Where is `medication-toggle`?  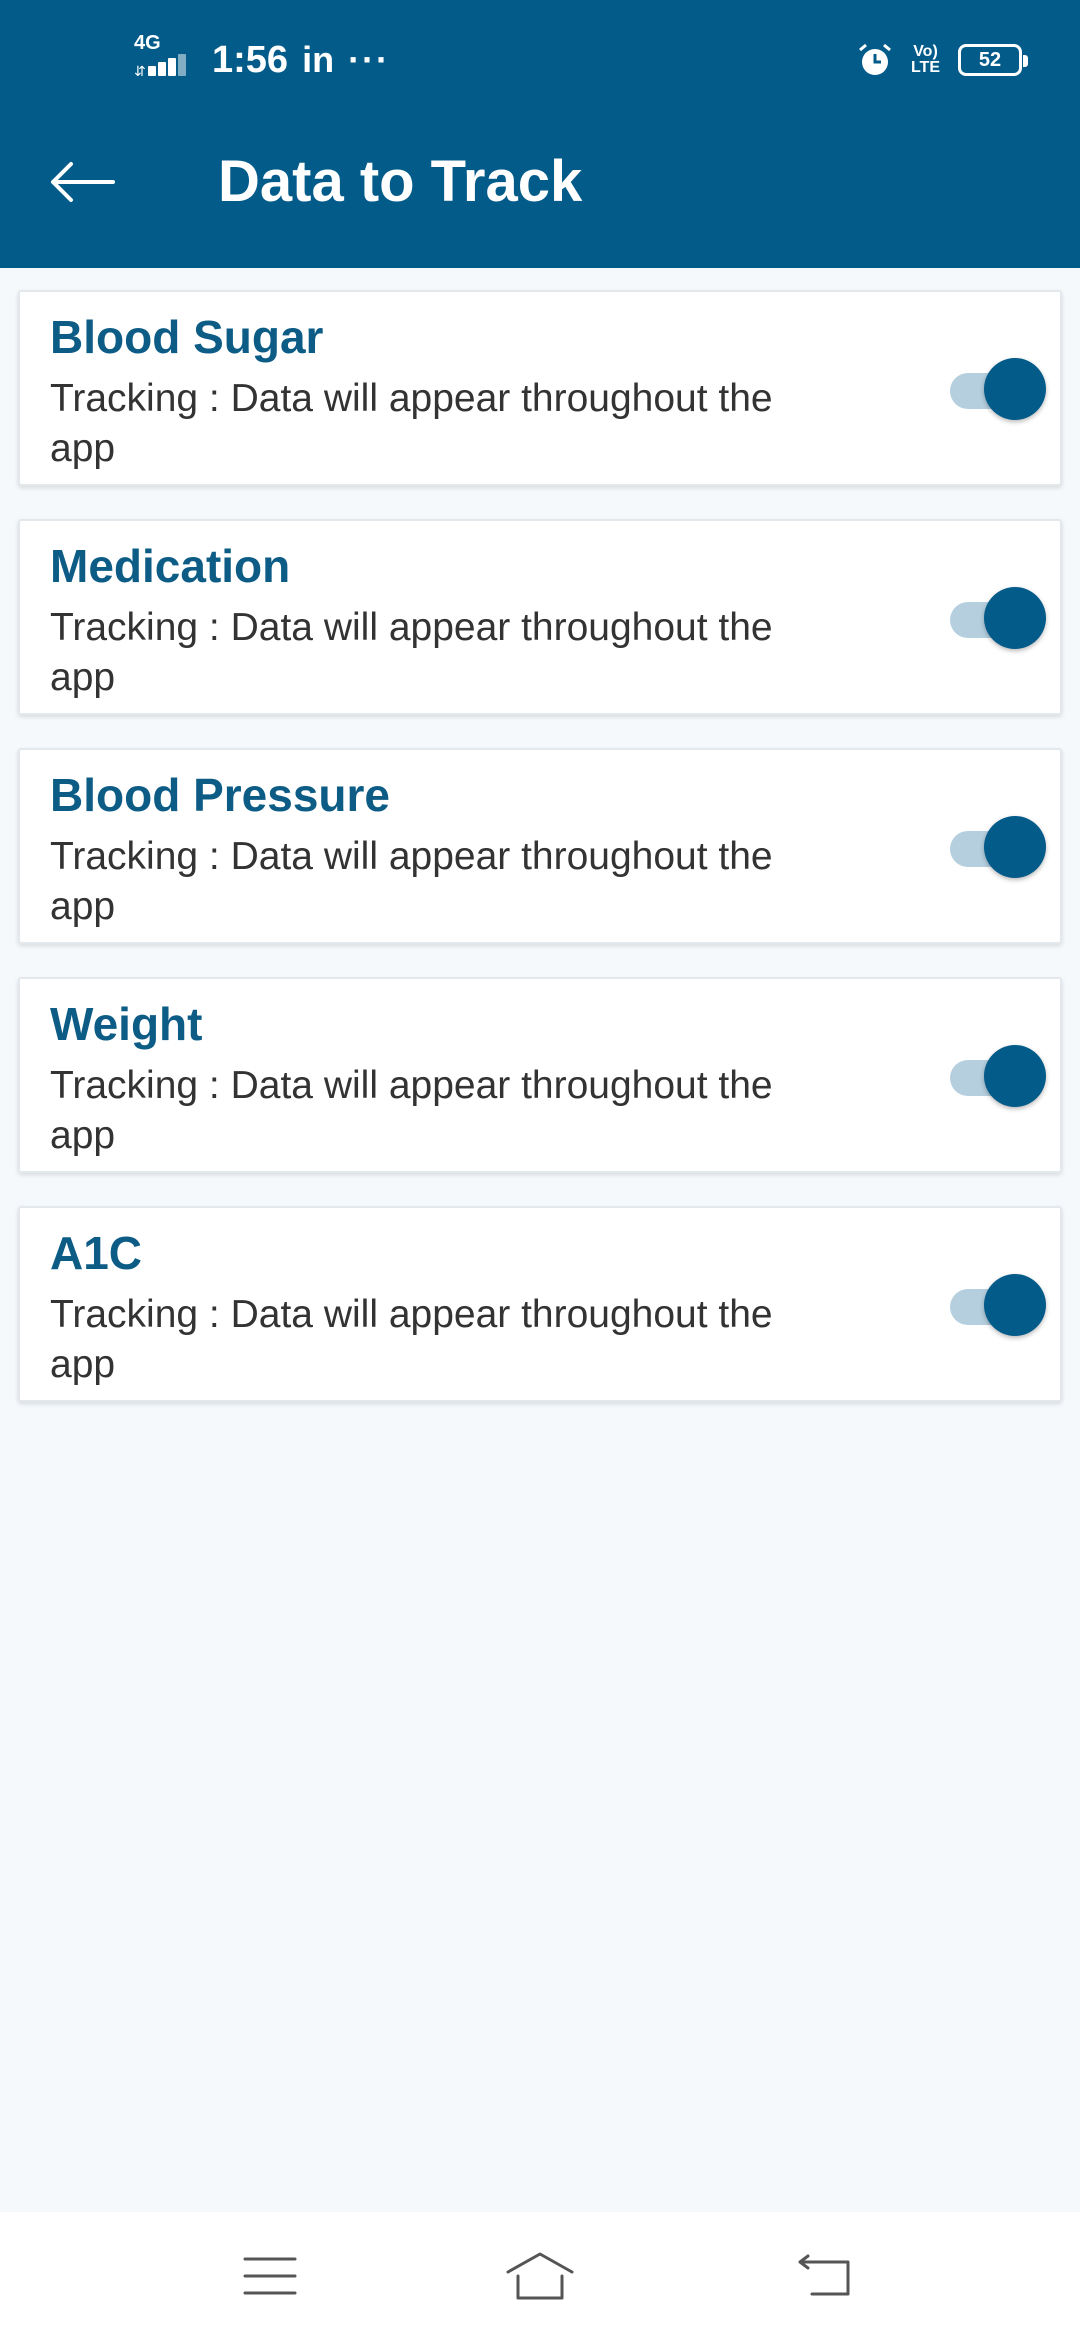
medication-toggle is located at coordinates (989, 618).